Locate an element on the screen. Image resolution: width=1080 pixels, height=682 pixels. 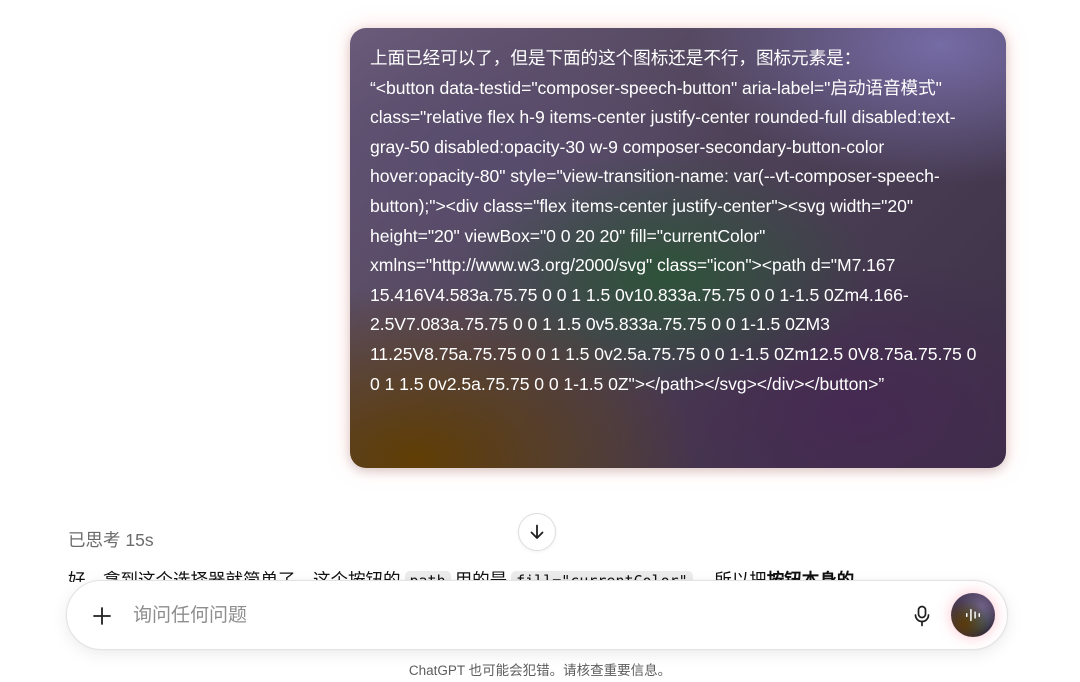
dictate-button is located at coordinates (922, 616).